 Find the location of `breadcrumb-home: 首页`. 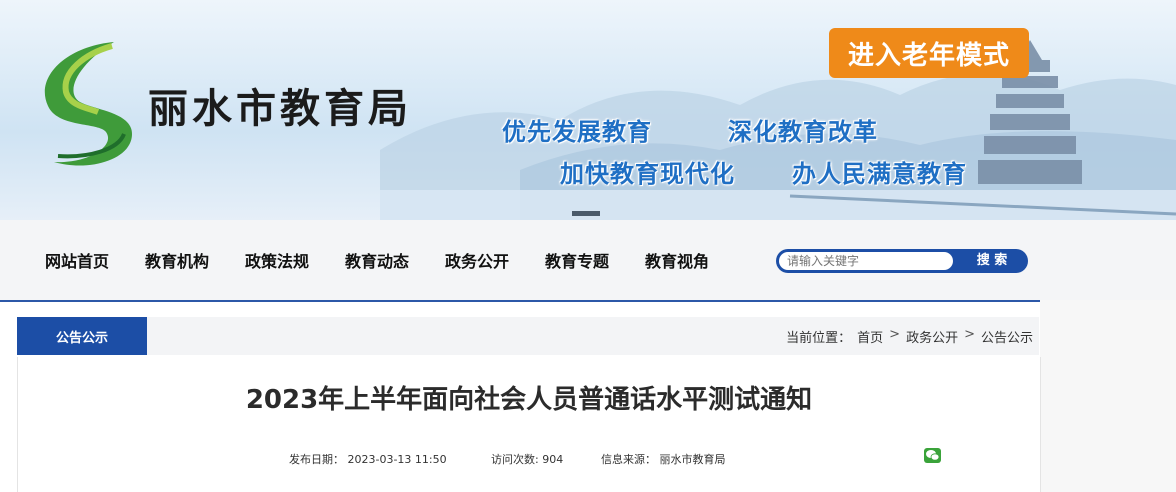

breadcrumb-home: 首页 is located at coordinates (870, 336).